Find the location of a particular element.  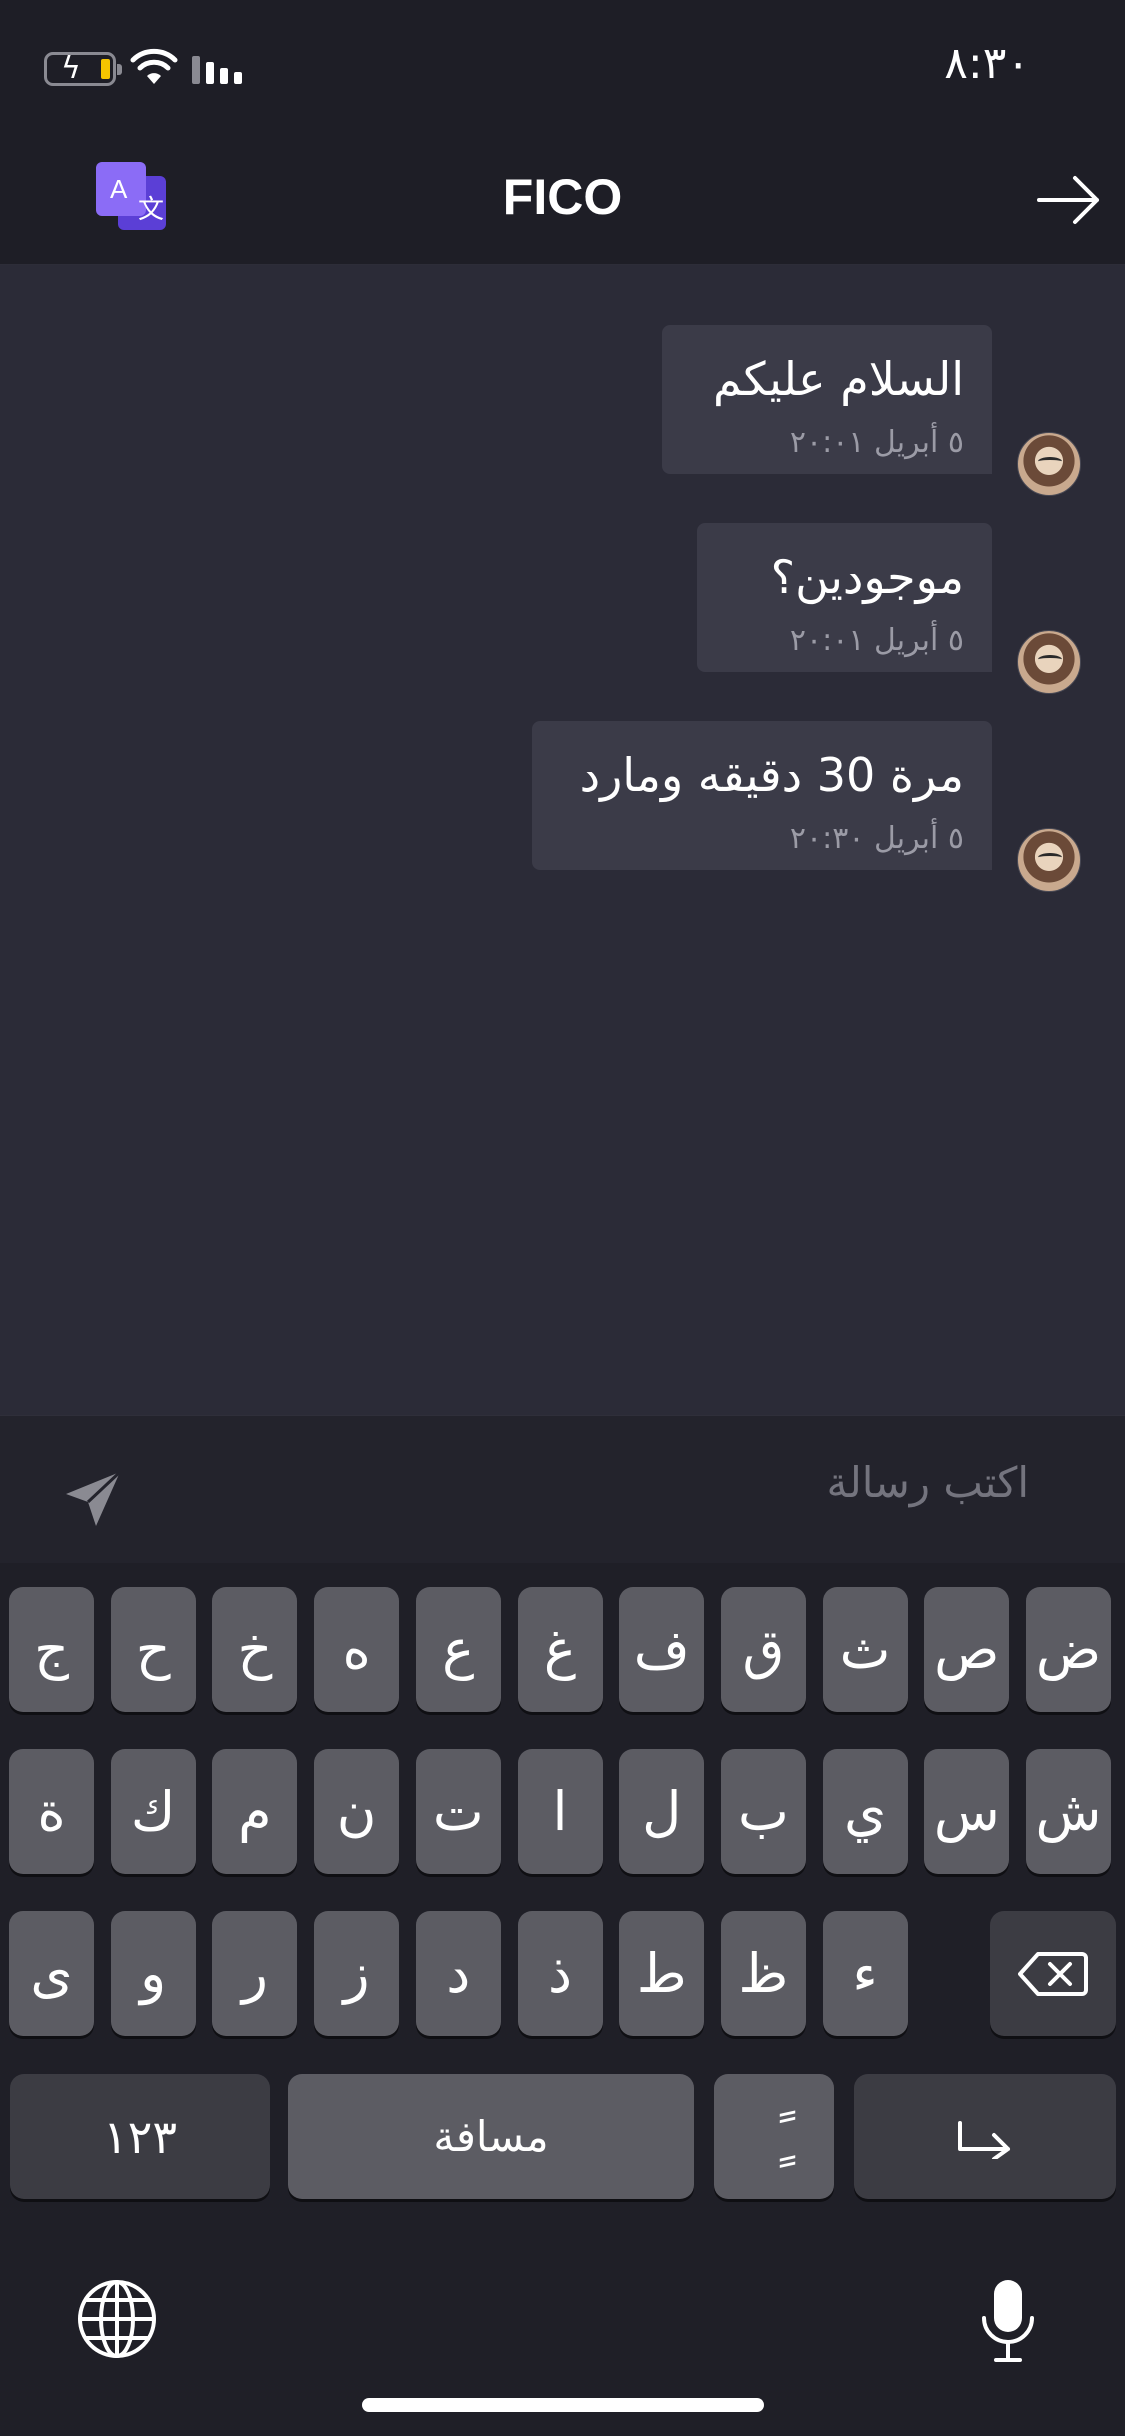

key-letter: ع is located at coordinates (458, 1649).